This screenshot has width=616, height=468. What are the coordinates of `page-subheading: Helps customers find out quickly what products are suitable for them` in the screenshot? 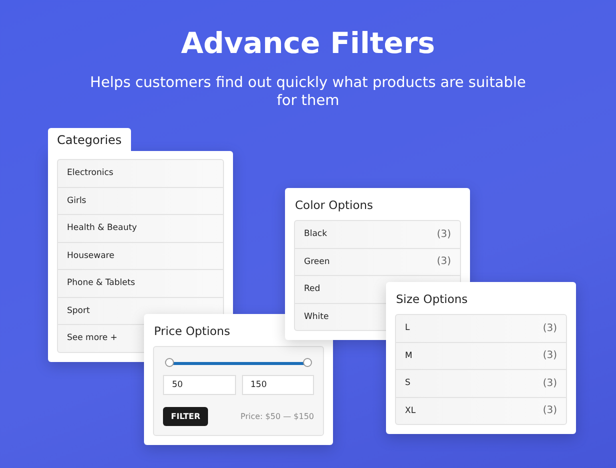 It's located at (308, 92).